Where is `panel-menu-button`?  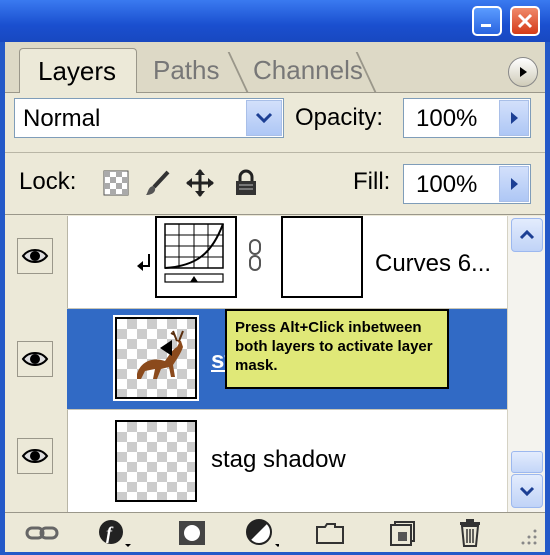 panel-menu-button is located at coordinates (523, 72).